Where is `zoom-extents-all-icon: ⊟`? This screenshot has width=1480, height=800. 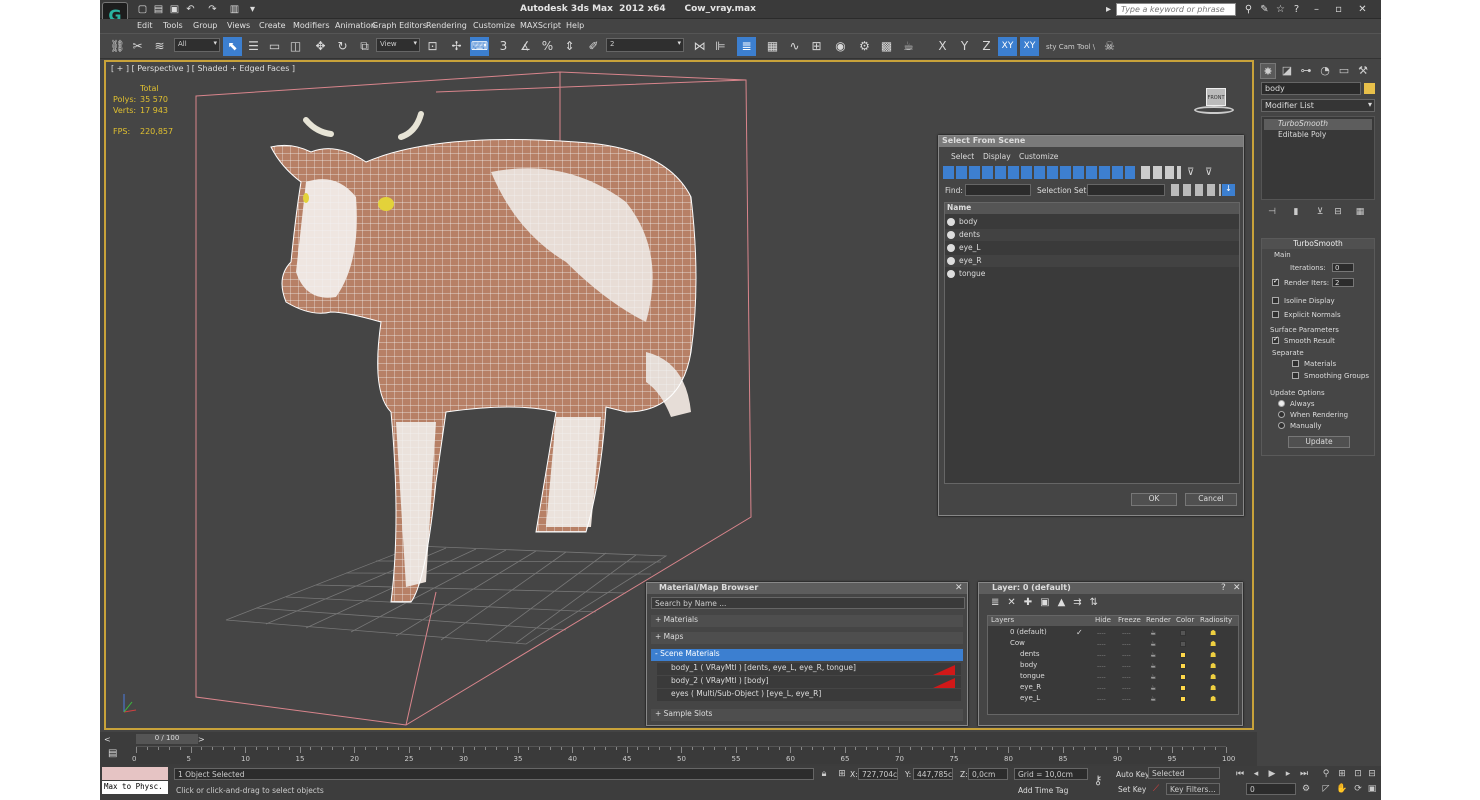
zoom-extents-all-icon: ⊟ is located at coordinates (1372, 774).